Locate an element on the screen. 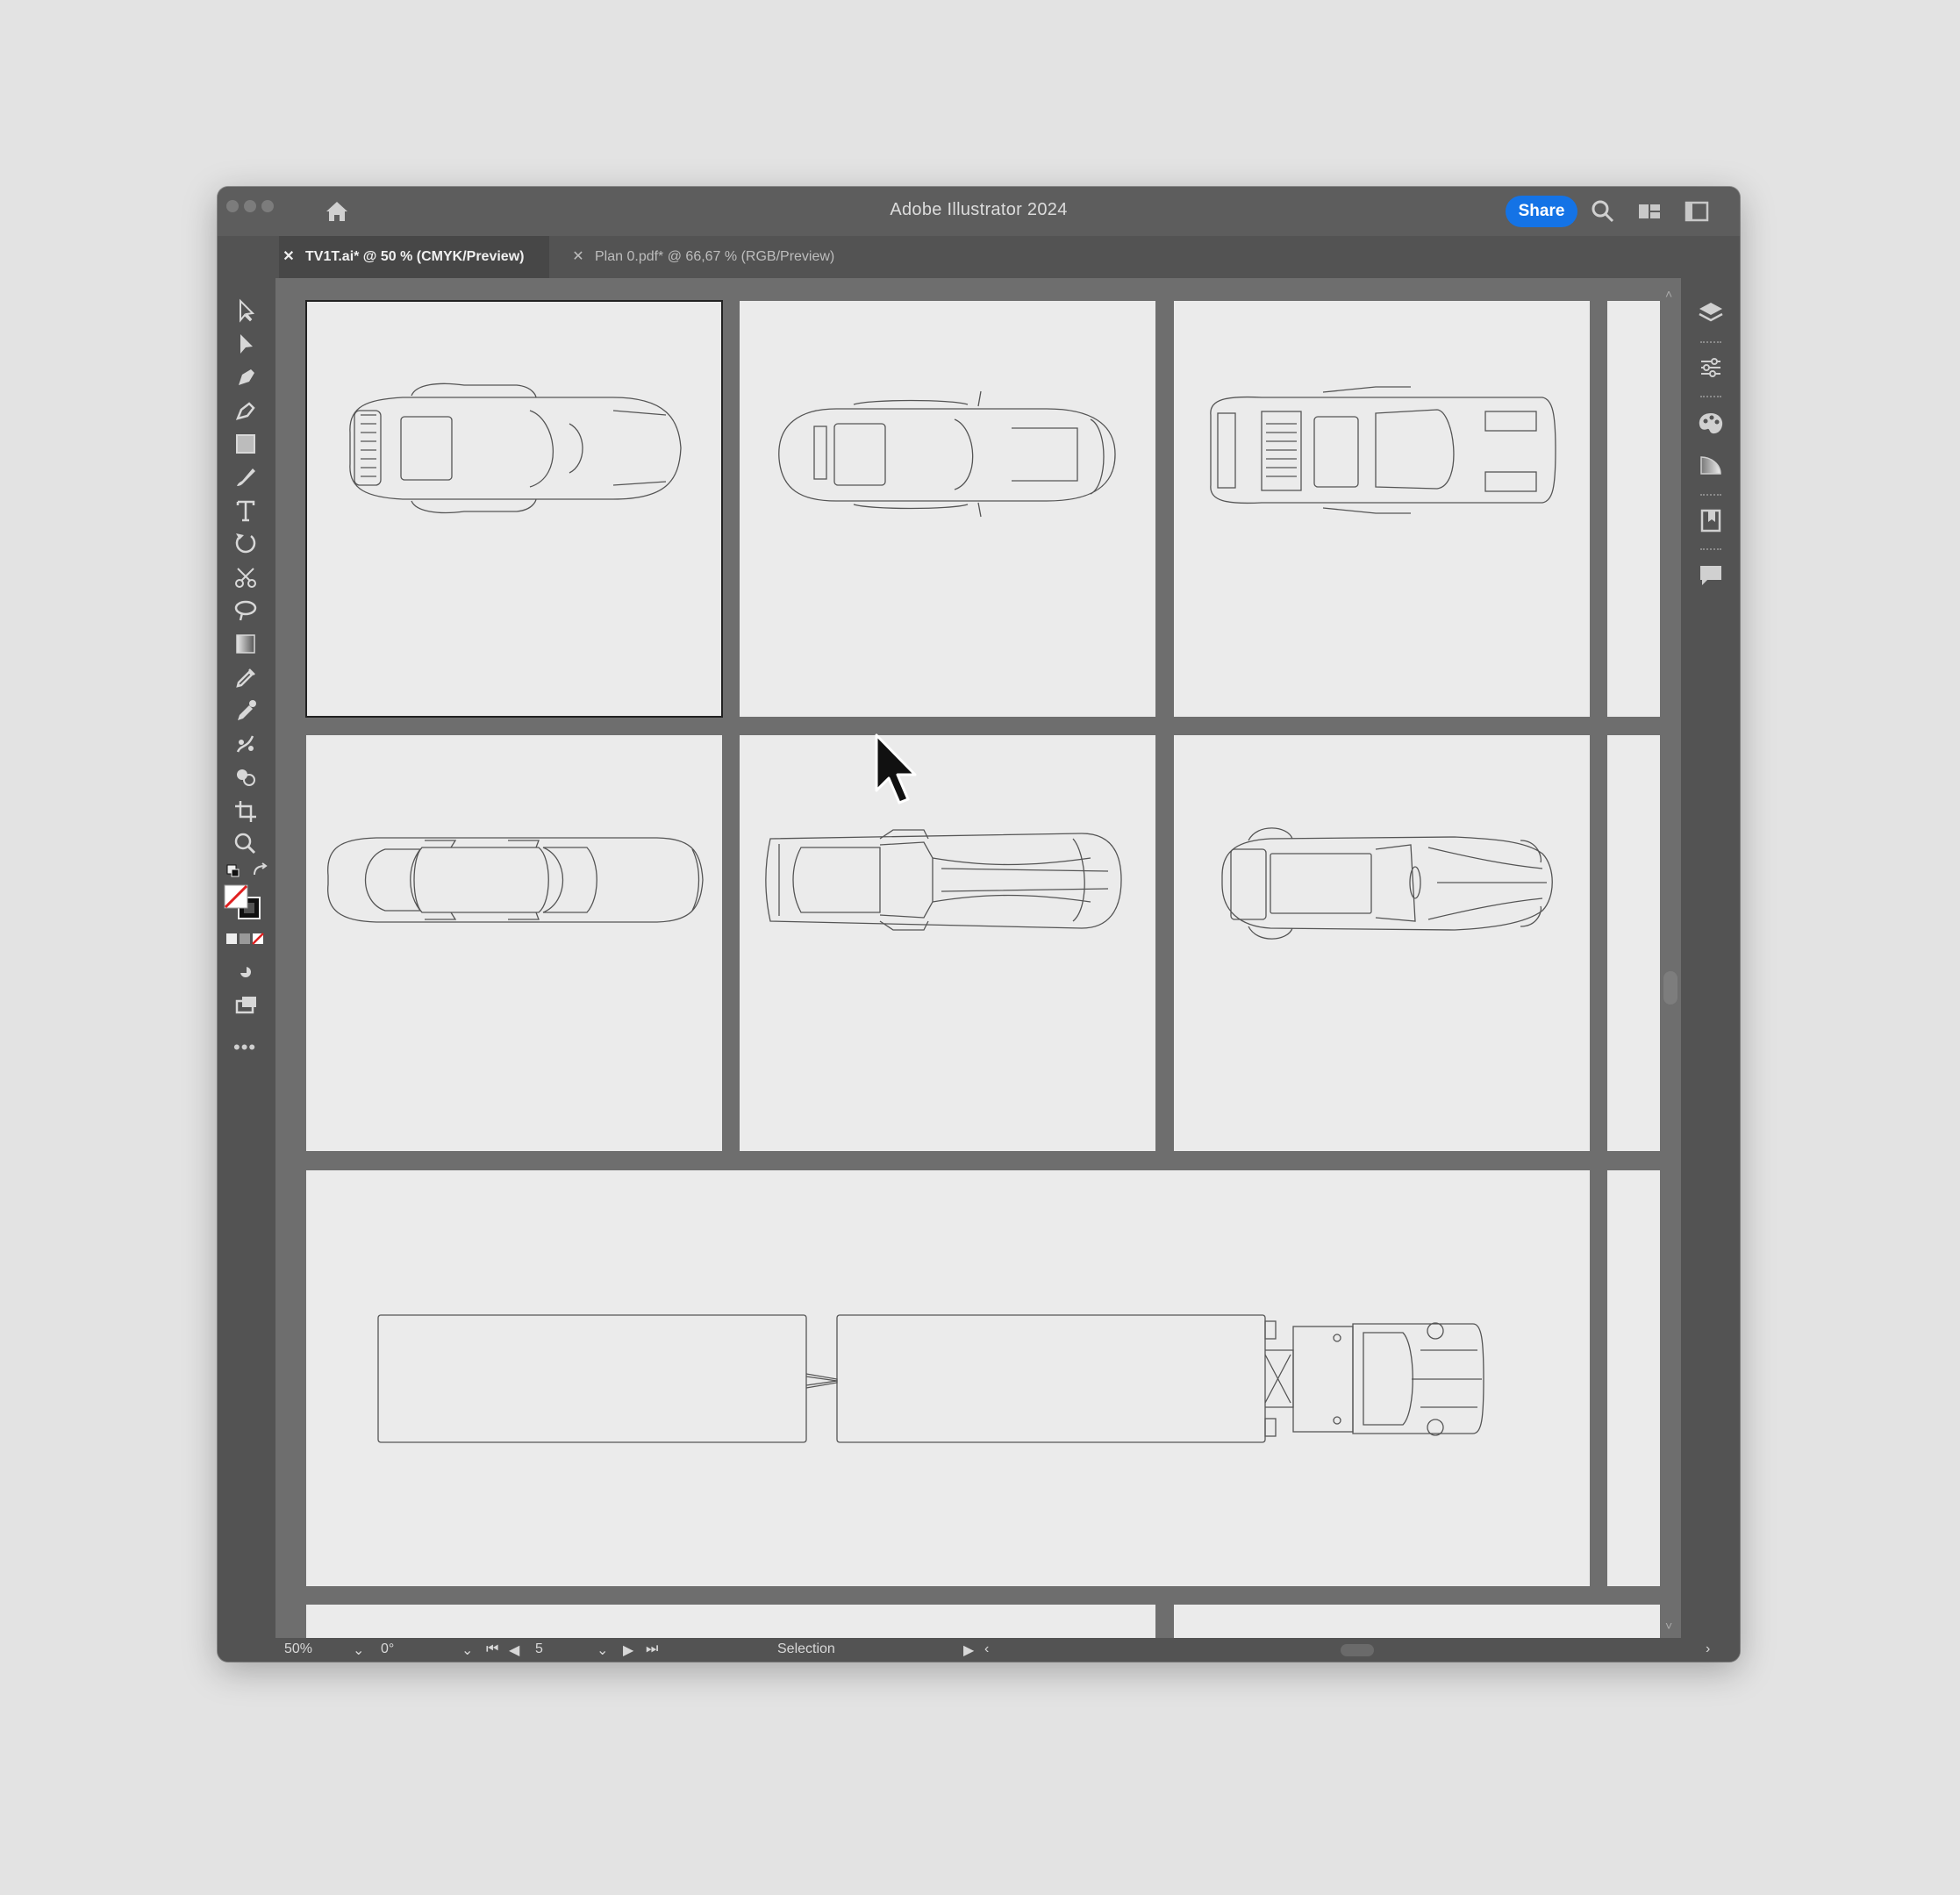 This screenshot has width=1960, height=1895. edit-toolbar-more-icon: ••• is located at coordinates (244, 1048).